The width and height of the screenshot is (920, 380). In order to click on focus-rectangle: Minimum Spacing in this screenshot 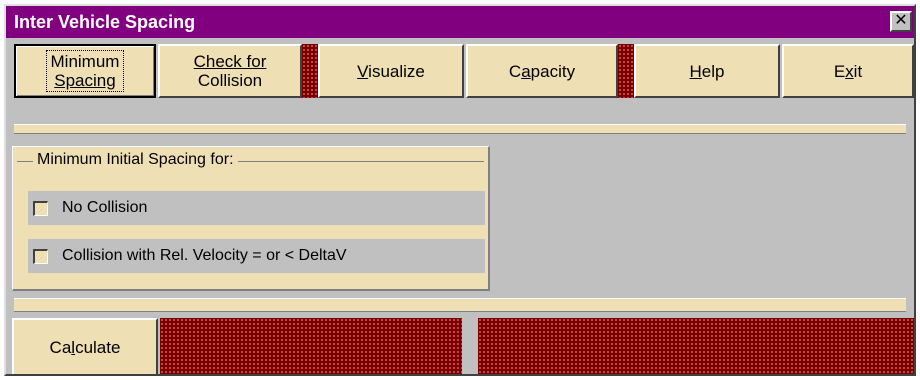, I will do `click(85, 71)`.